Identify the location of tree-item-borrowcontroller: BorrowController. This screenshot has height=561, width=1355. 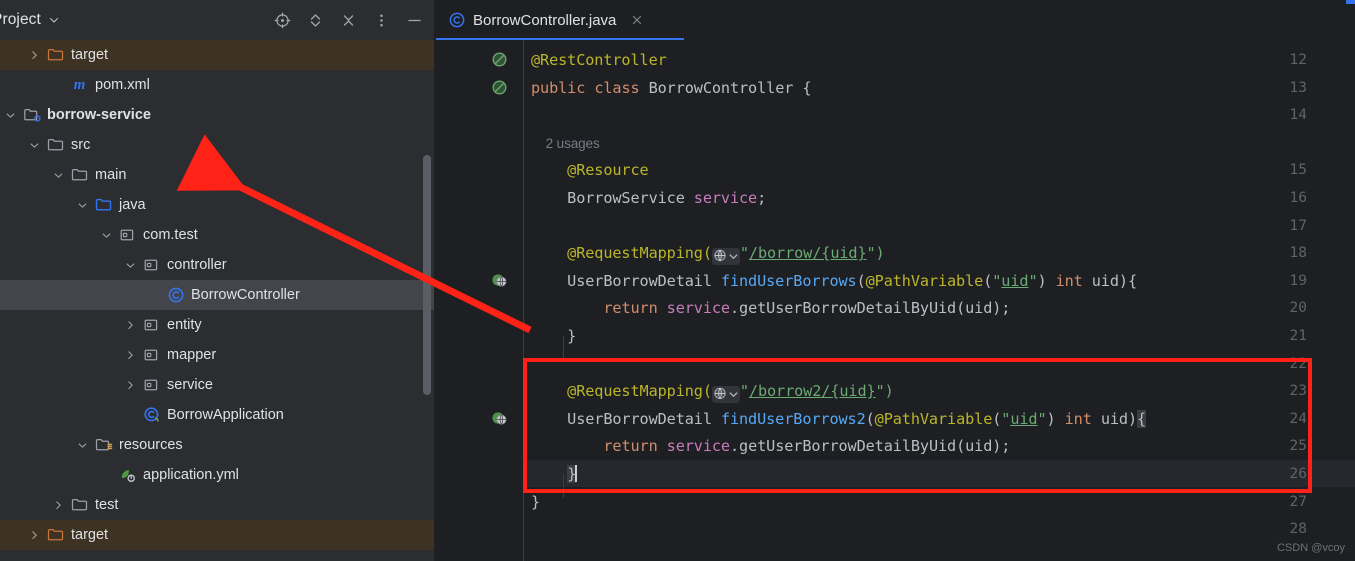
(217, 295).